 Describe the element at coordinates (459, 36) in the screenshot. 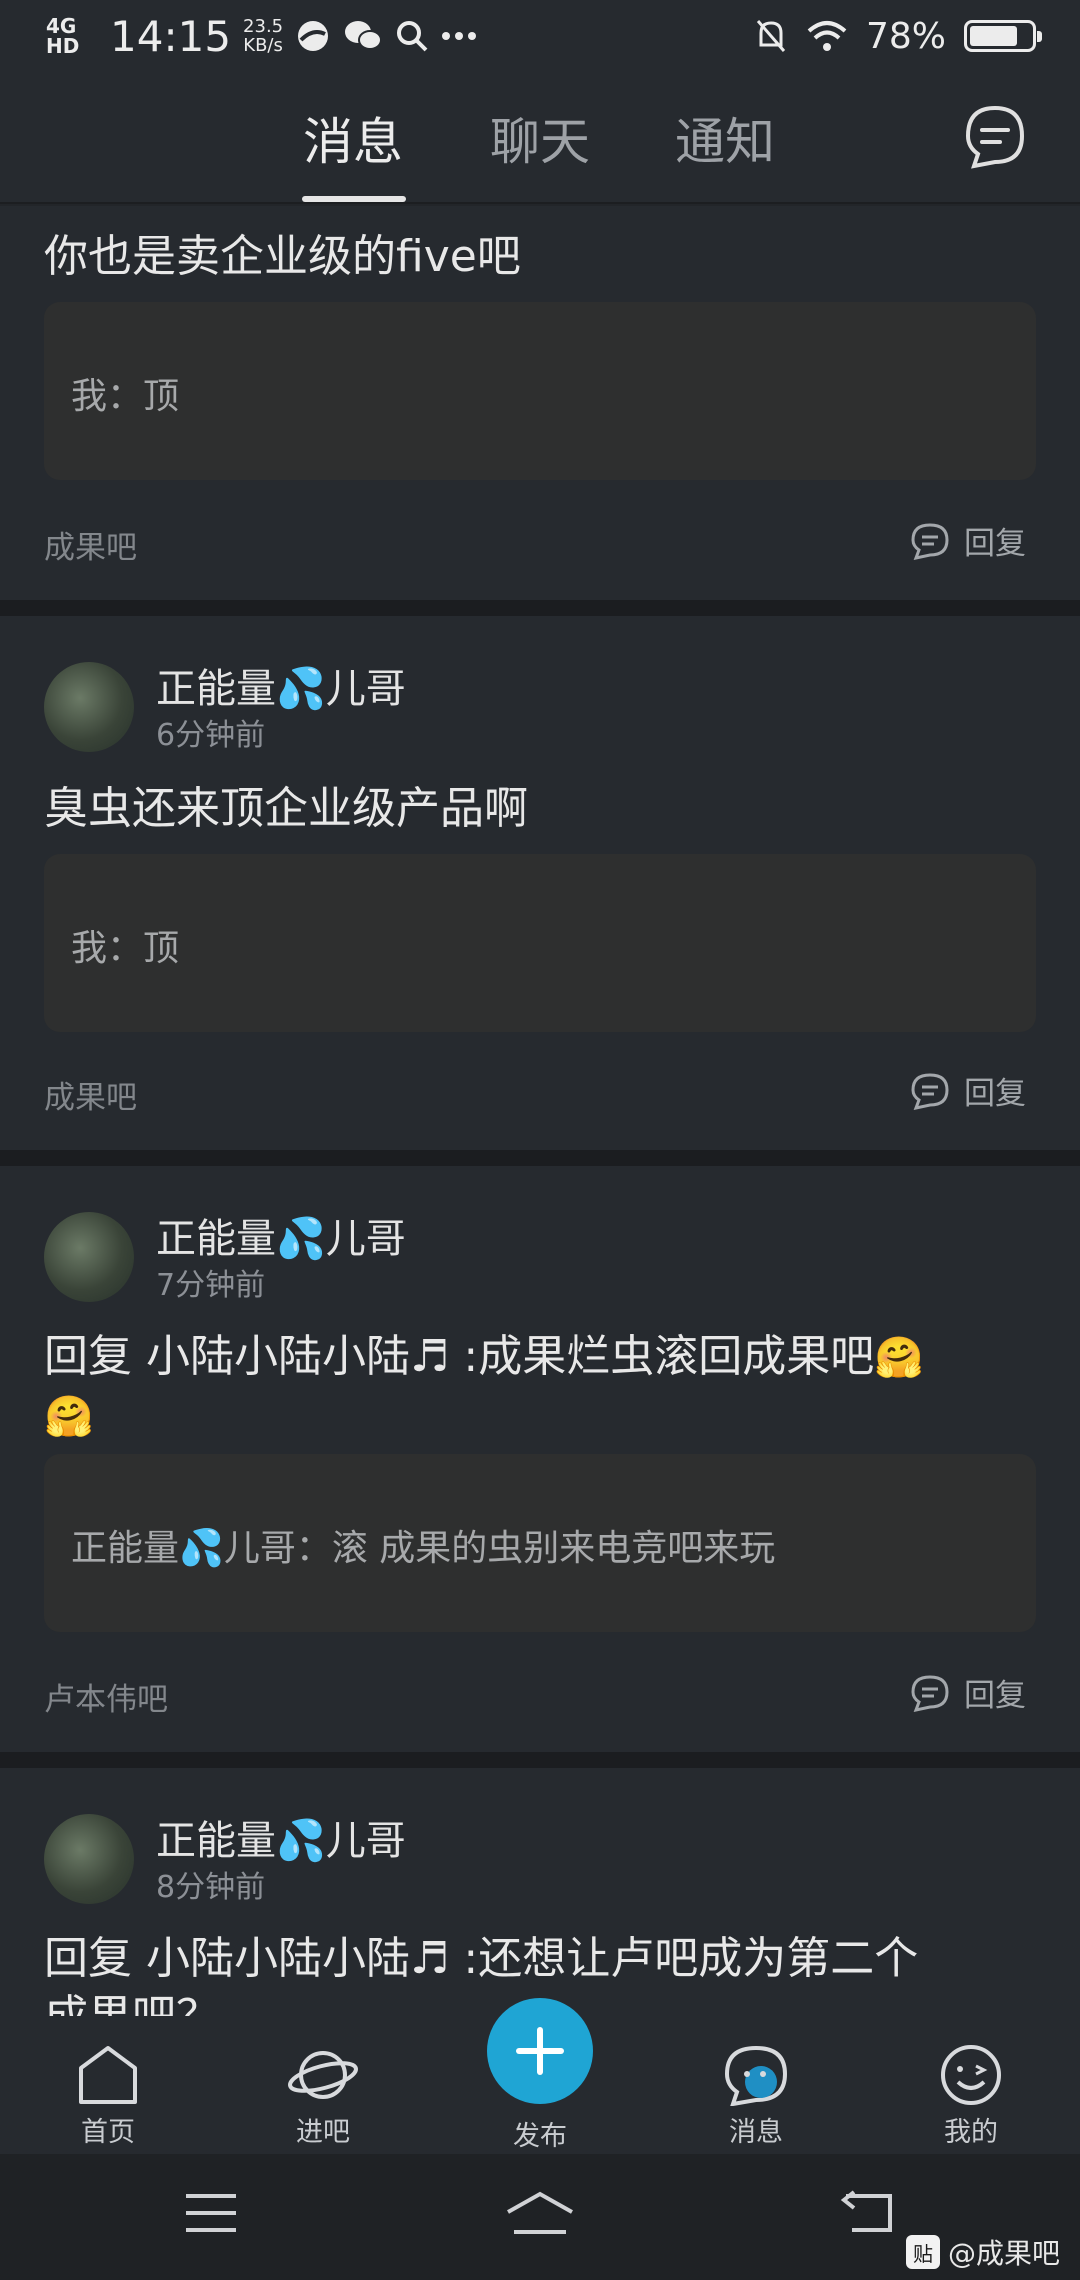

I see `more-icon` at that location.